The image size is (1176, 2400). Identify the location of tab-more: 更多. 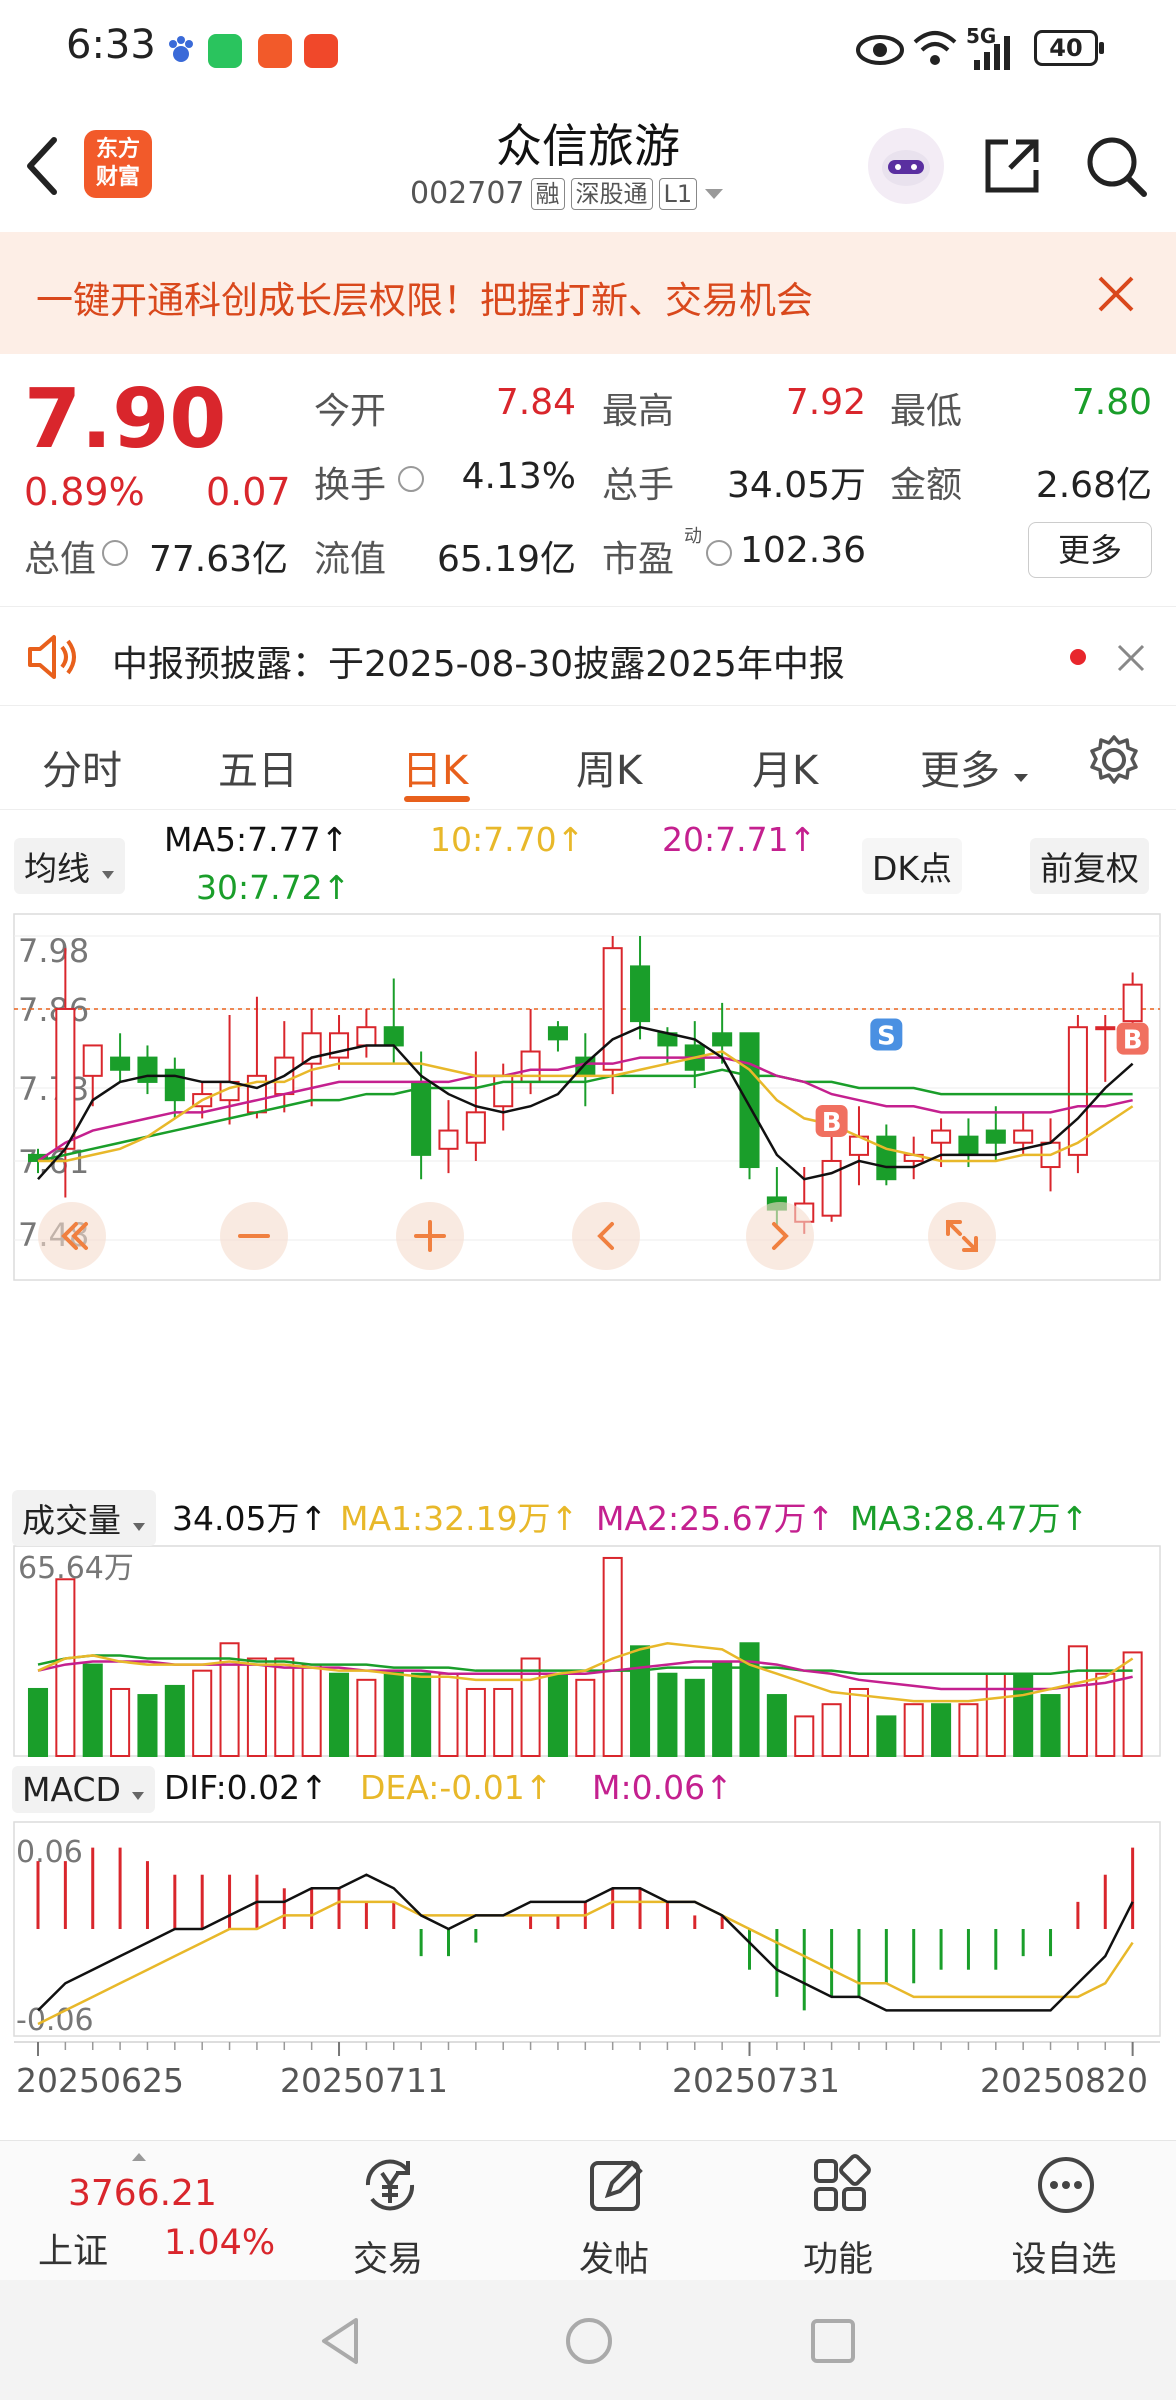
(974, 767).